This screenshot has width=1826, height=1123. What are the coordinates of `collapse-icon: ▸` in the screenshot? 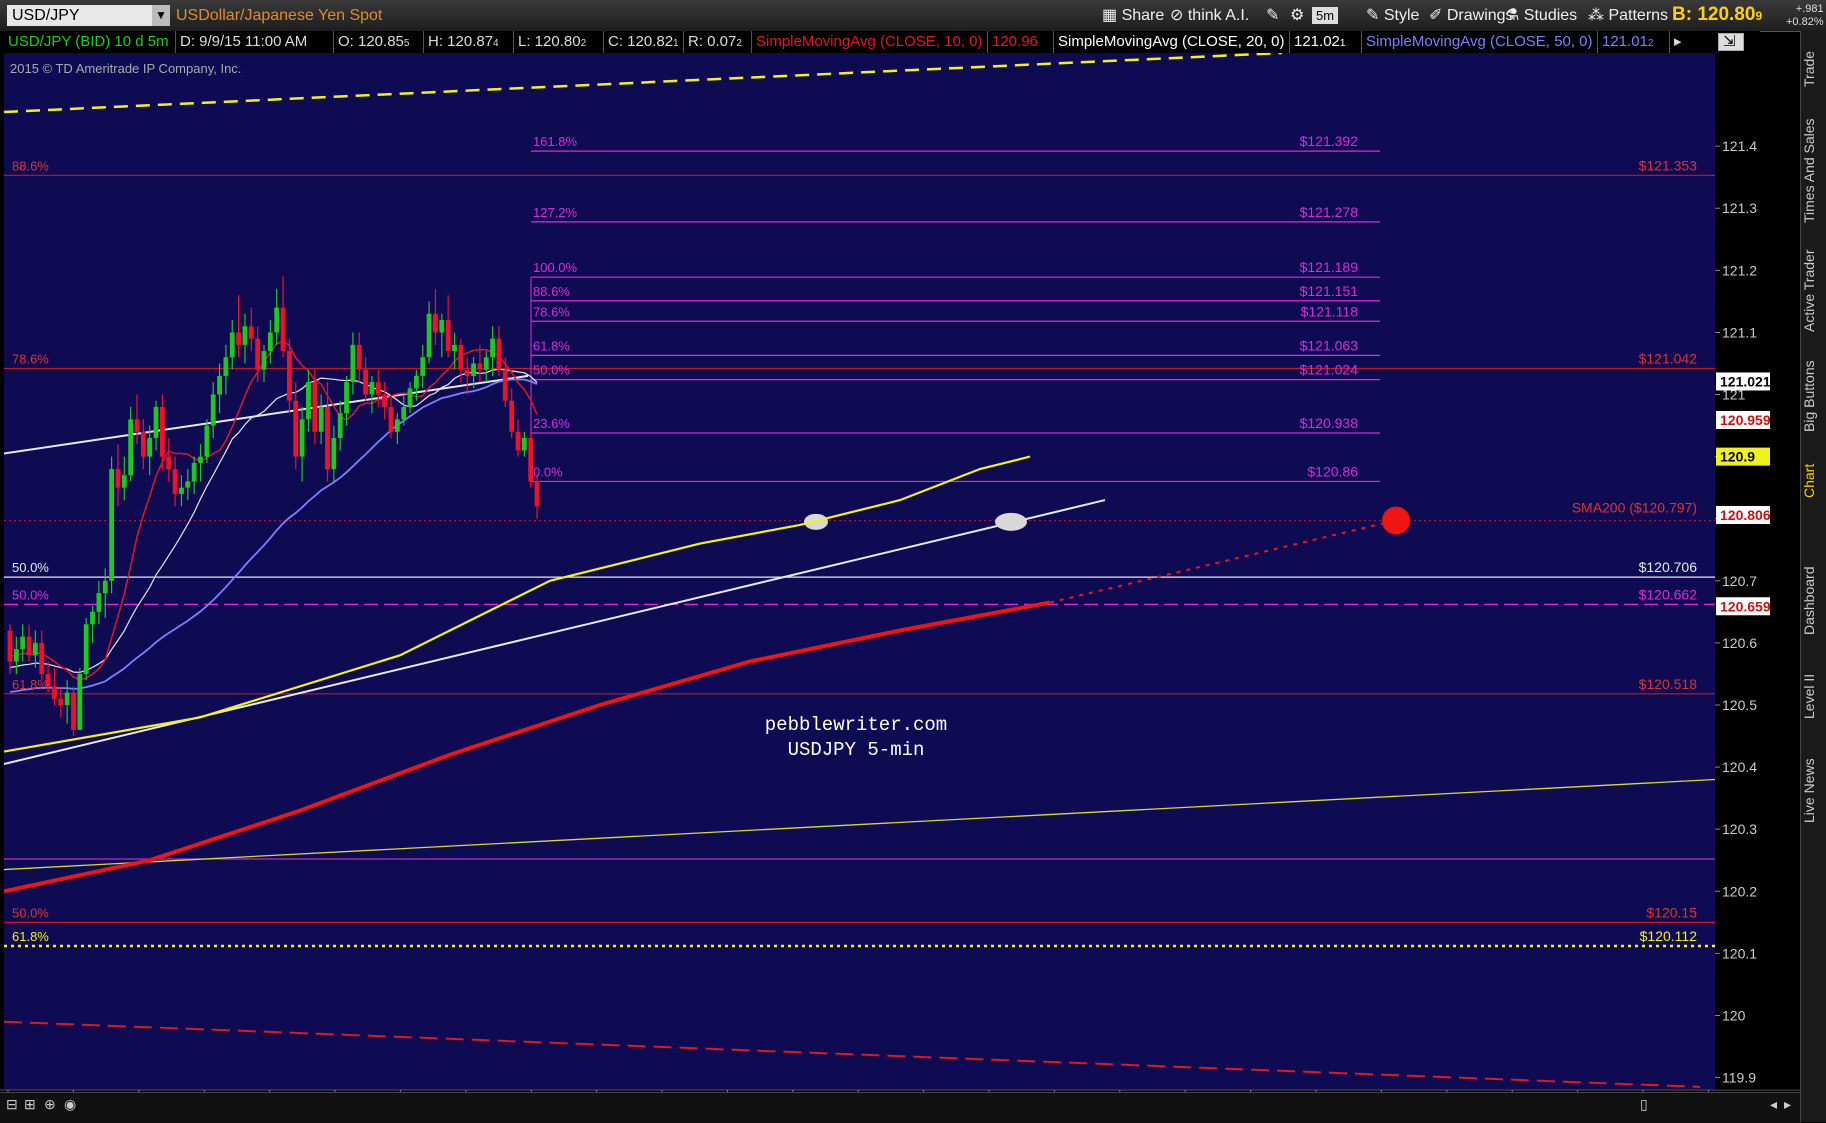 It's located at (1683, 42).